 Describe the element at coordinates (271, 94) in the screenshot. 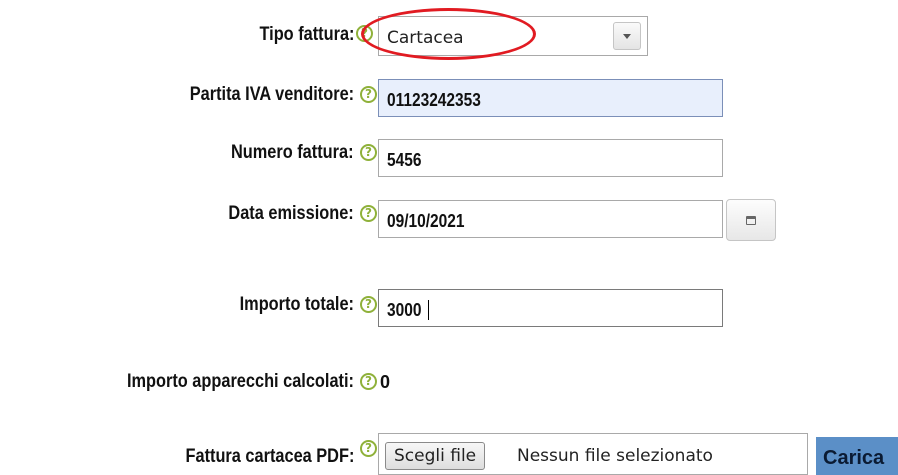

I see `partita-iva-label: Partita IVA venditore:` at that location.